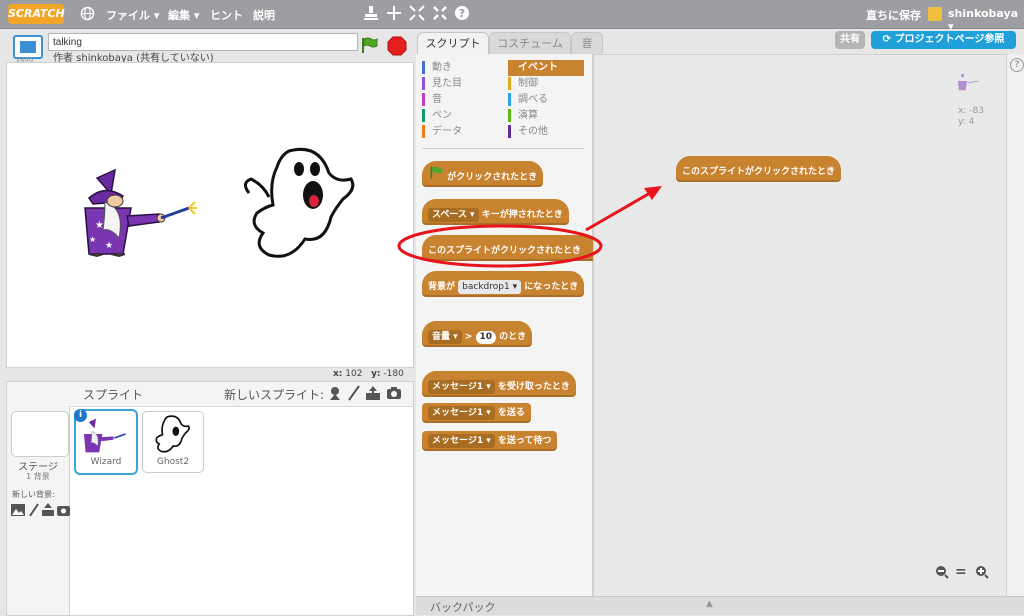  What do you see at coordinates (971, 111) in the screenshot?
I see `sprite-x-position: x: -83` at bounding box center [971, 111].